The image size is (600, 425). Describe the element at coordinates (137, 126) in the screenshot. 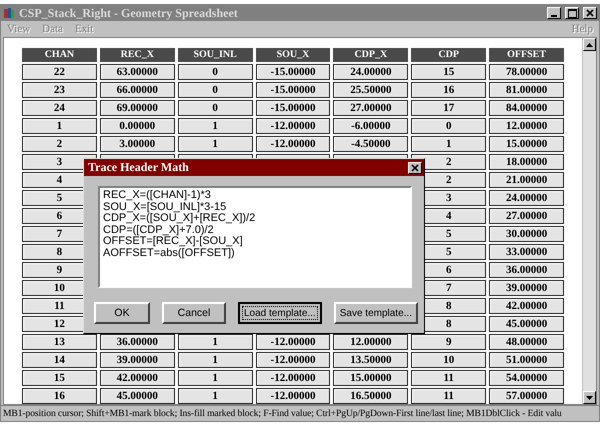

I see `table-cell: 0.00000` at that location.